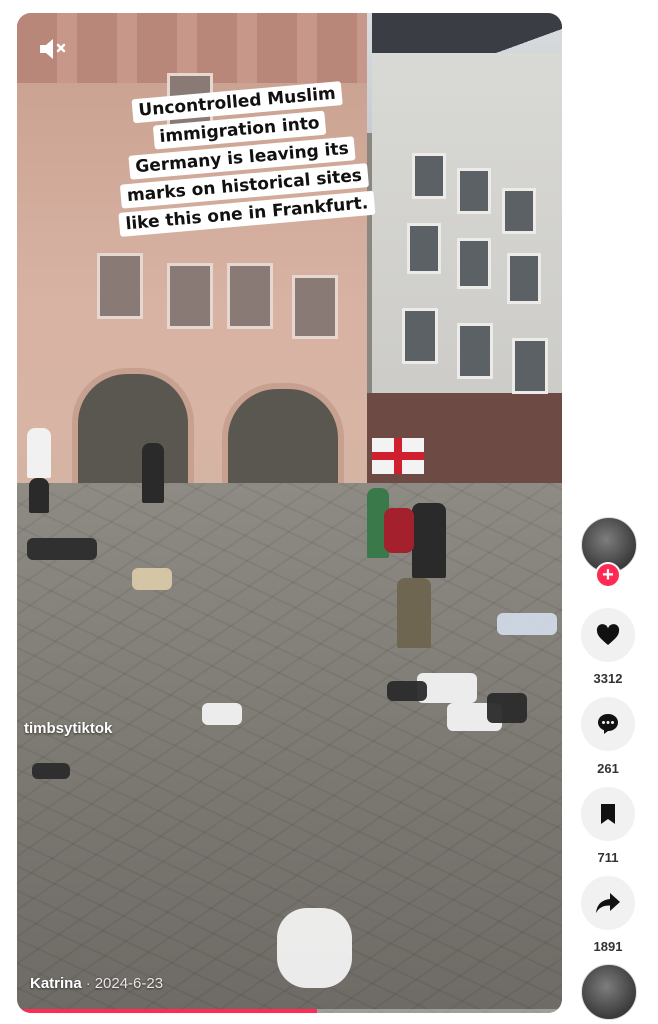 The image size is (658, 1024). I want to click on video-progress-fill, so click(167, 1011).